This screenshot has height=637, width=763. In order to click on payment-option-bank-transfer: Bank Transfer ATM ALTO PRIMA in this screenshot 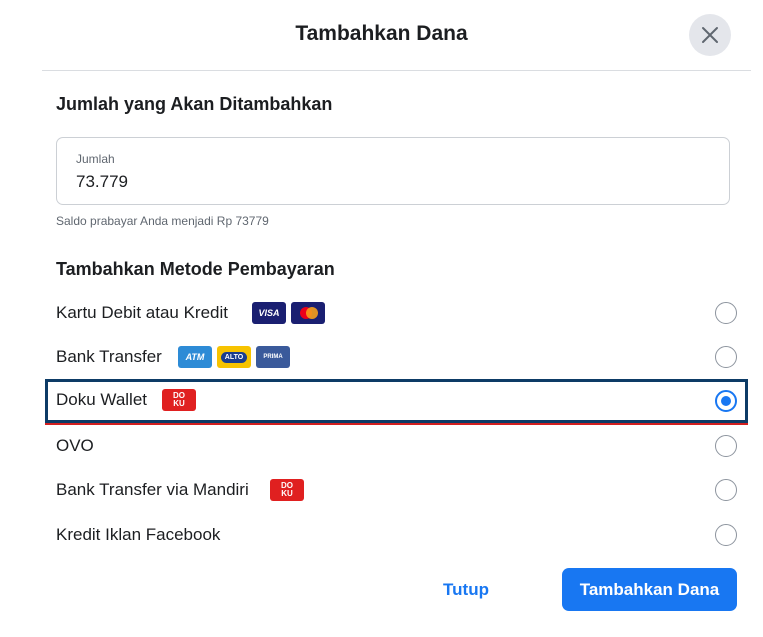, I will do `click(396, 358)`.